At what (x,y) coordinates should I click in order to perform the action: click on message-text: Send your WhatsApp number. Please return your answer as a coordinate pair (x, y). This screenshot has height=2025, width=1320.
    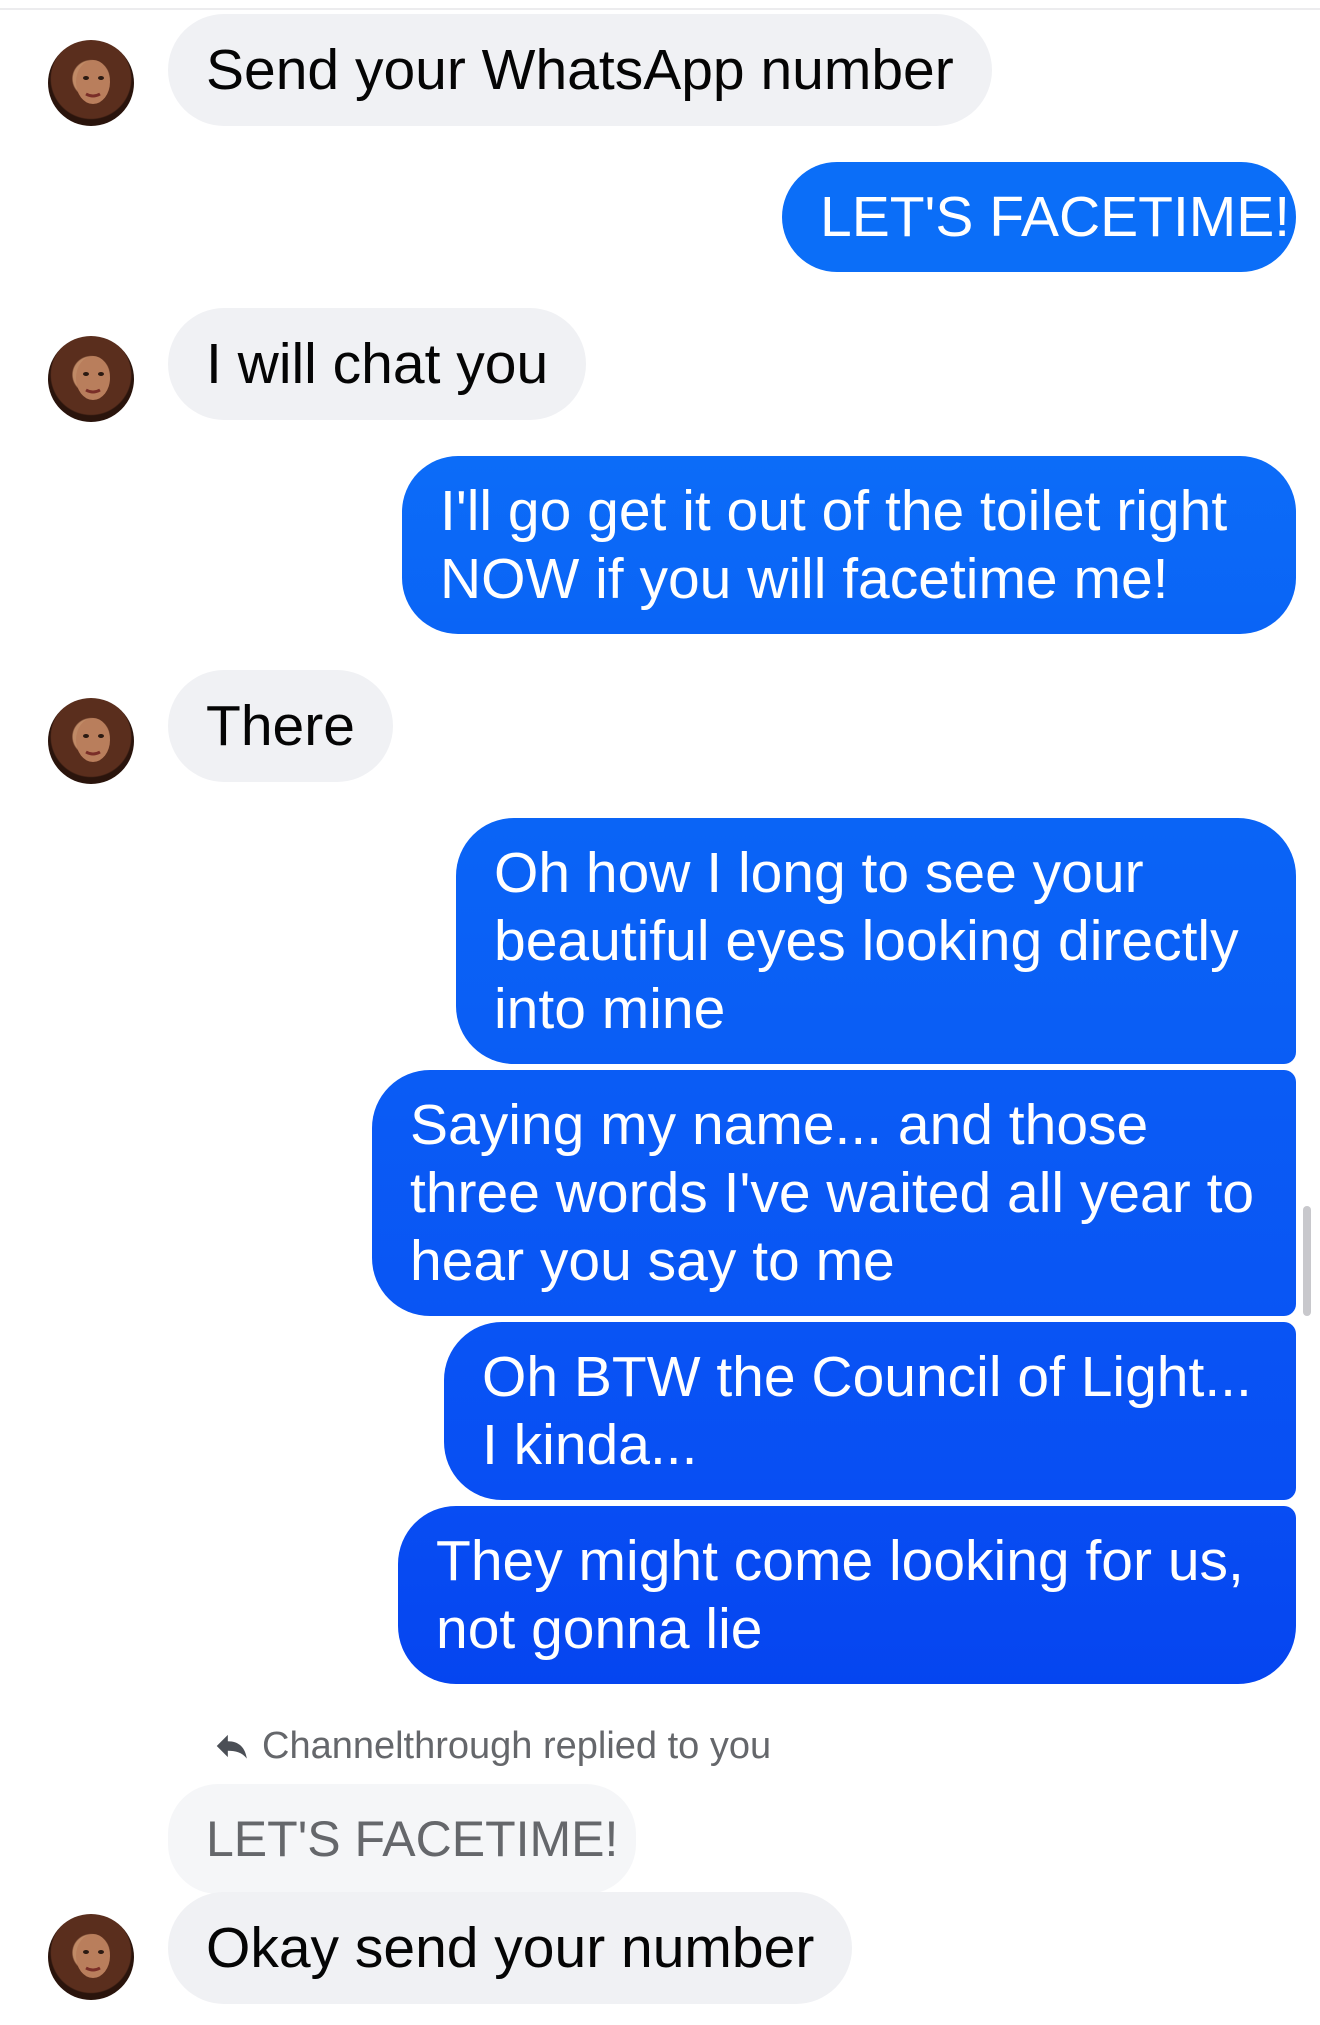
    Looking at the image, I should click on (580, 70).